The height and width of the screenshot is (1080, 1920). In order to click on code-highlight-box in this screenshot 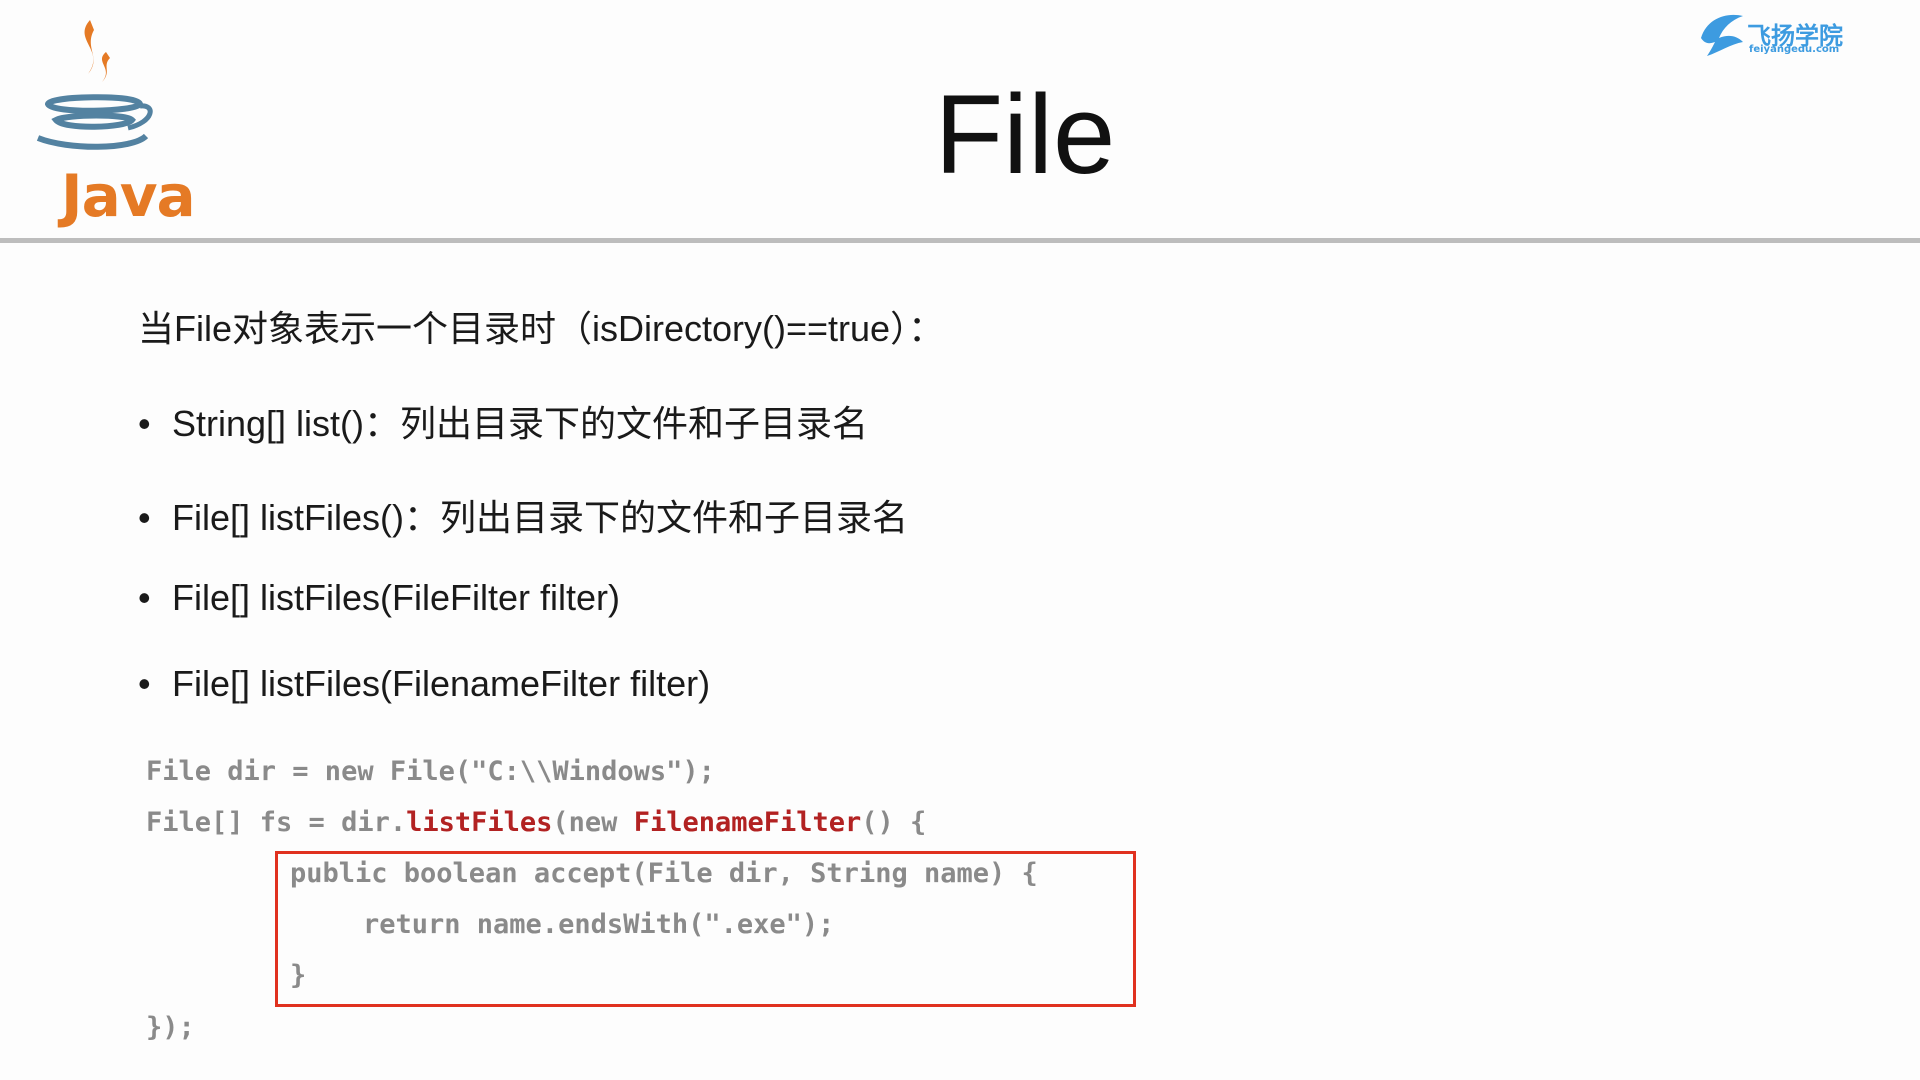, I will do `click(705, 929)`.